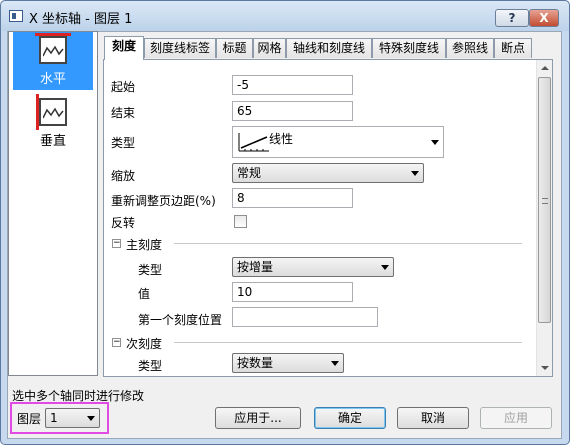  Describe the element at coordinates (144, 344) in the screenshot. I see `minor-ticks-header: 次刻度` at that location.